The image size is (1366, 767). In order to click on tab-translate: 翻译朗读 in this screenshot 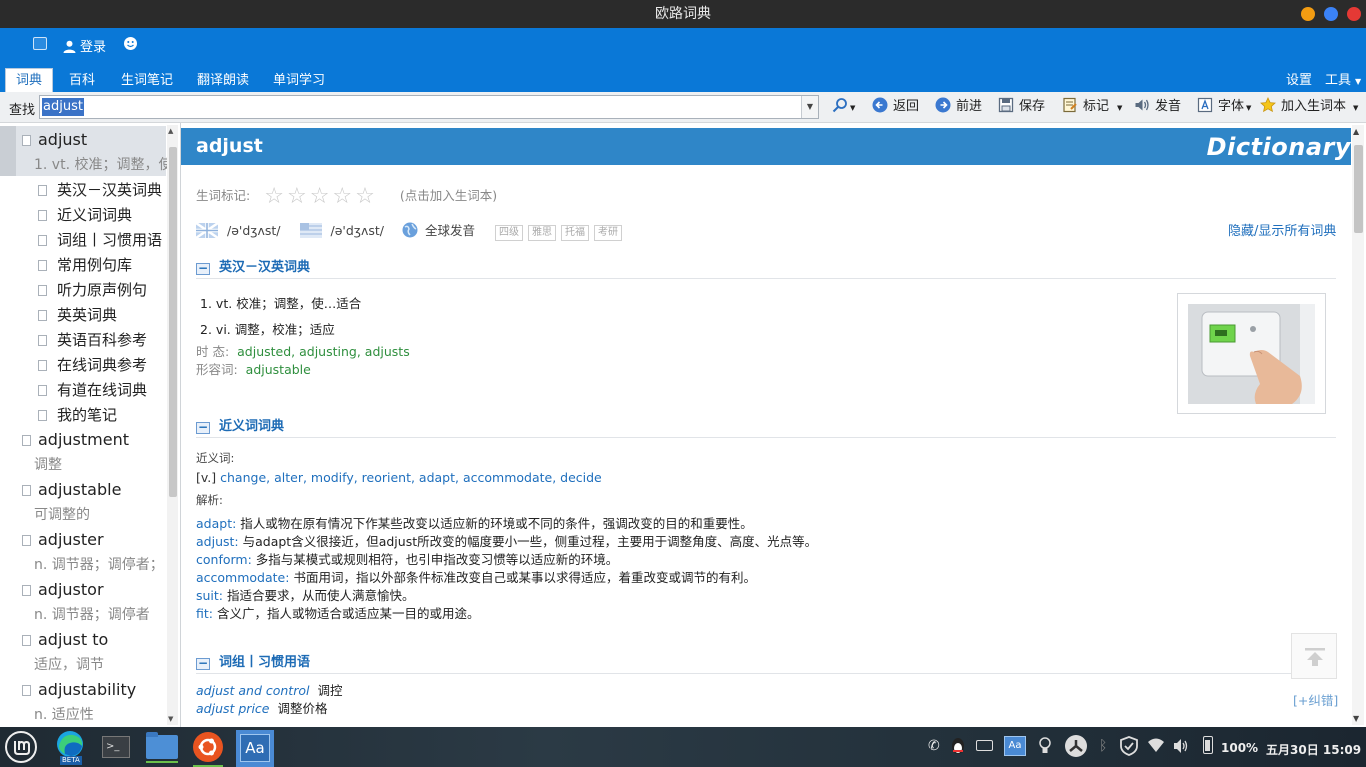, I will do `click(223, 81)`.